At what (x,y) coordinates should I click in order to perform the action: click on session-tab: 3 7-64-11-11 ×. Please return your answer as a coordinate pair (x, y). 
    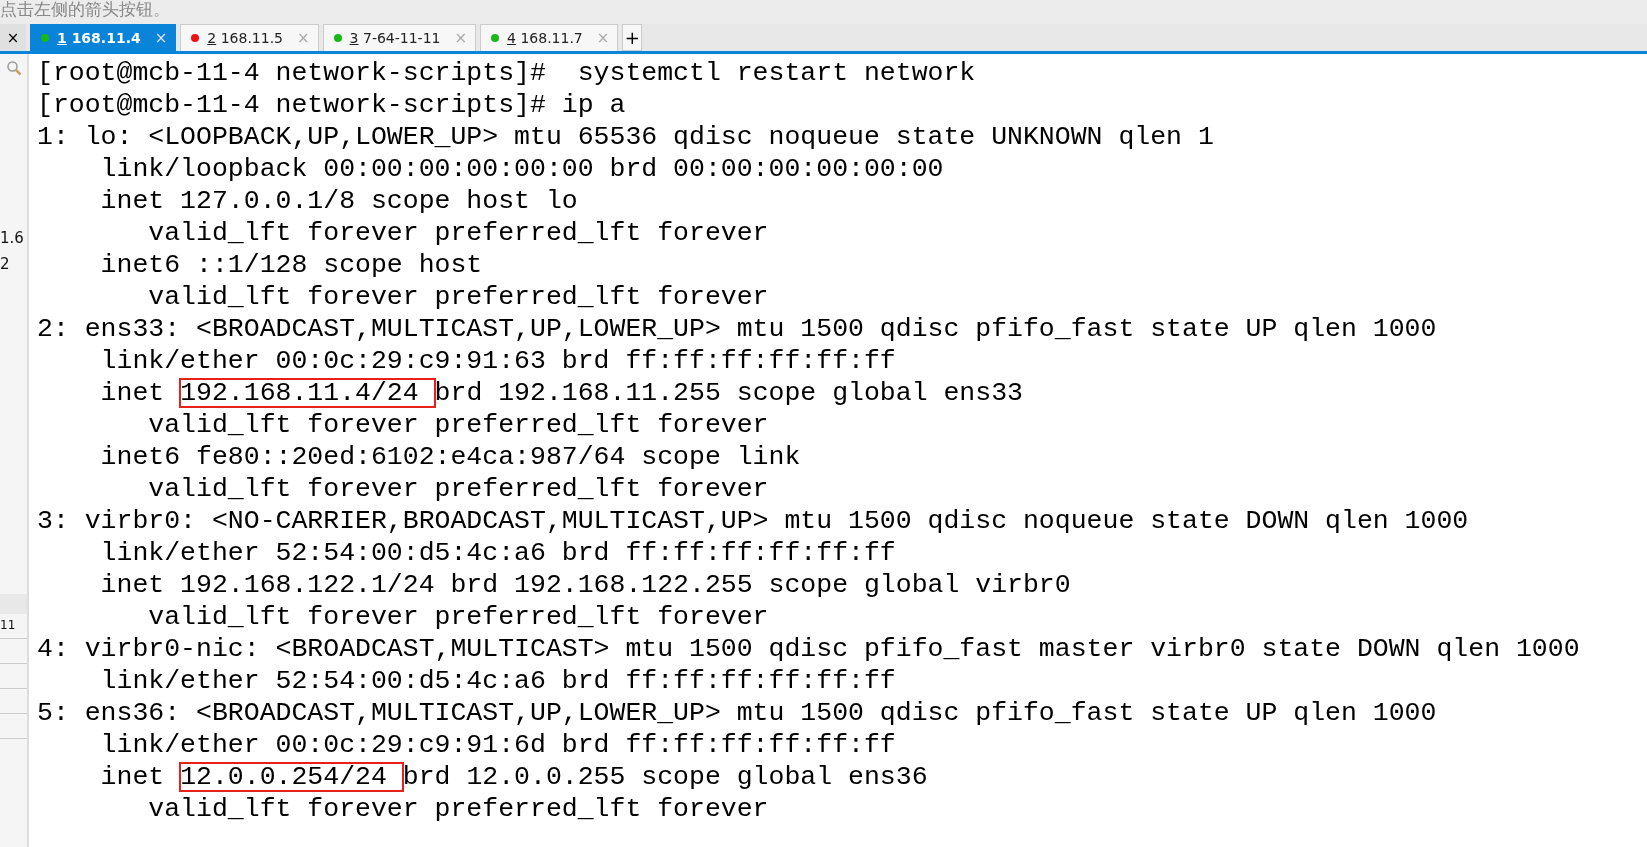
    Looking at the image, I should click on (399, 37).